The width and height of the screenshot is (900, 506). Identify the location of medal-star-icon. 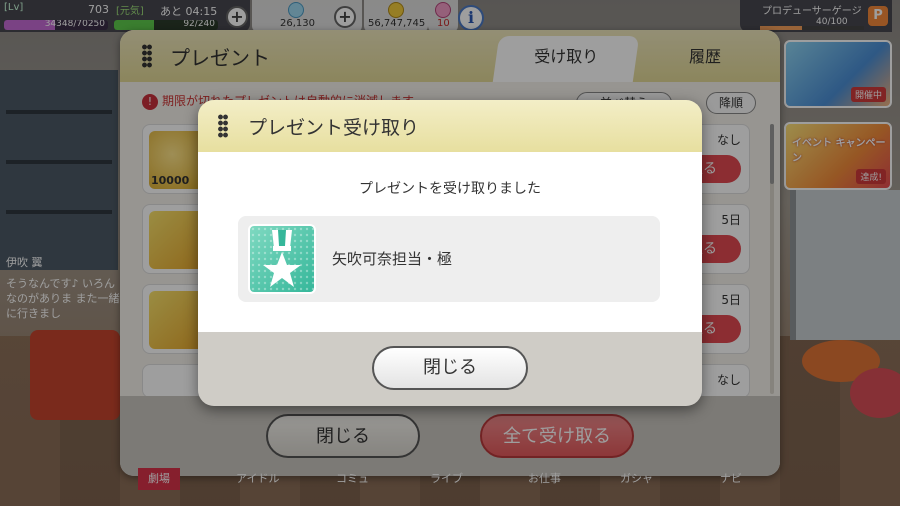
(282, 259).